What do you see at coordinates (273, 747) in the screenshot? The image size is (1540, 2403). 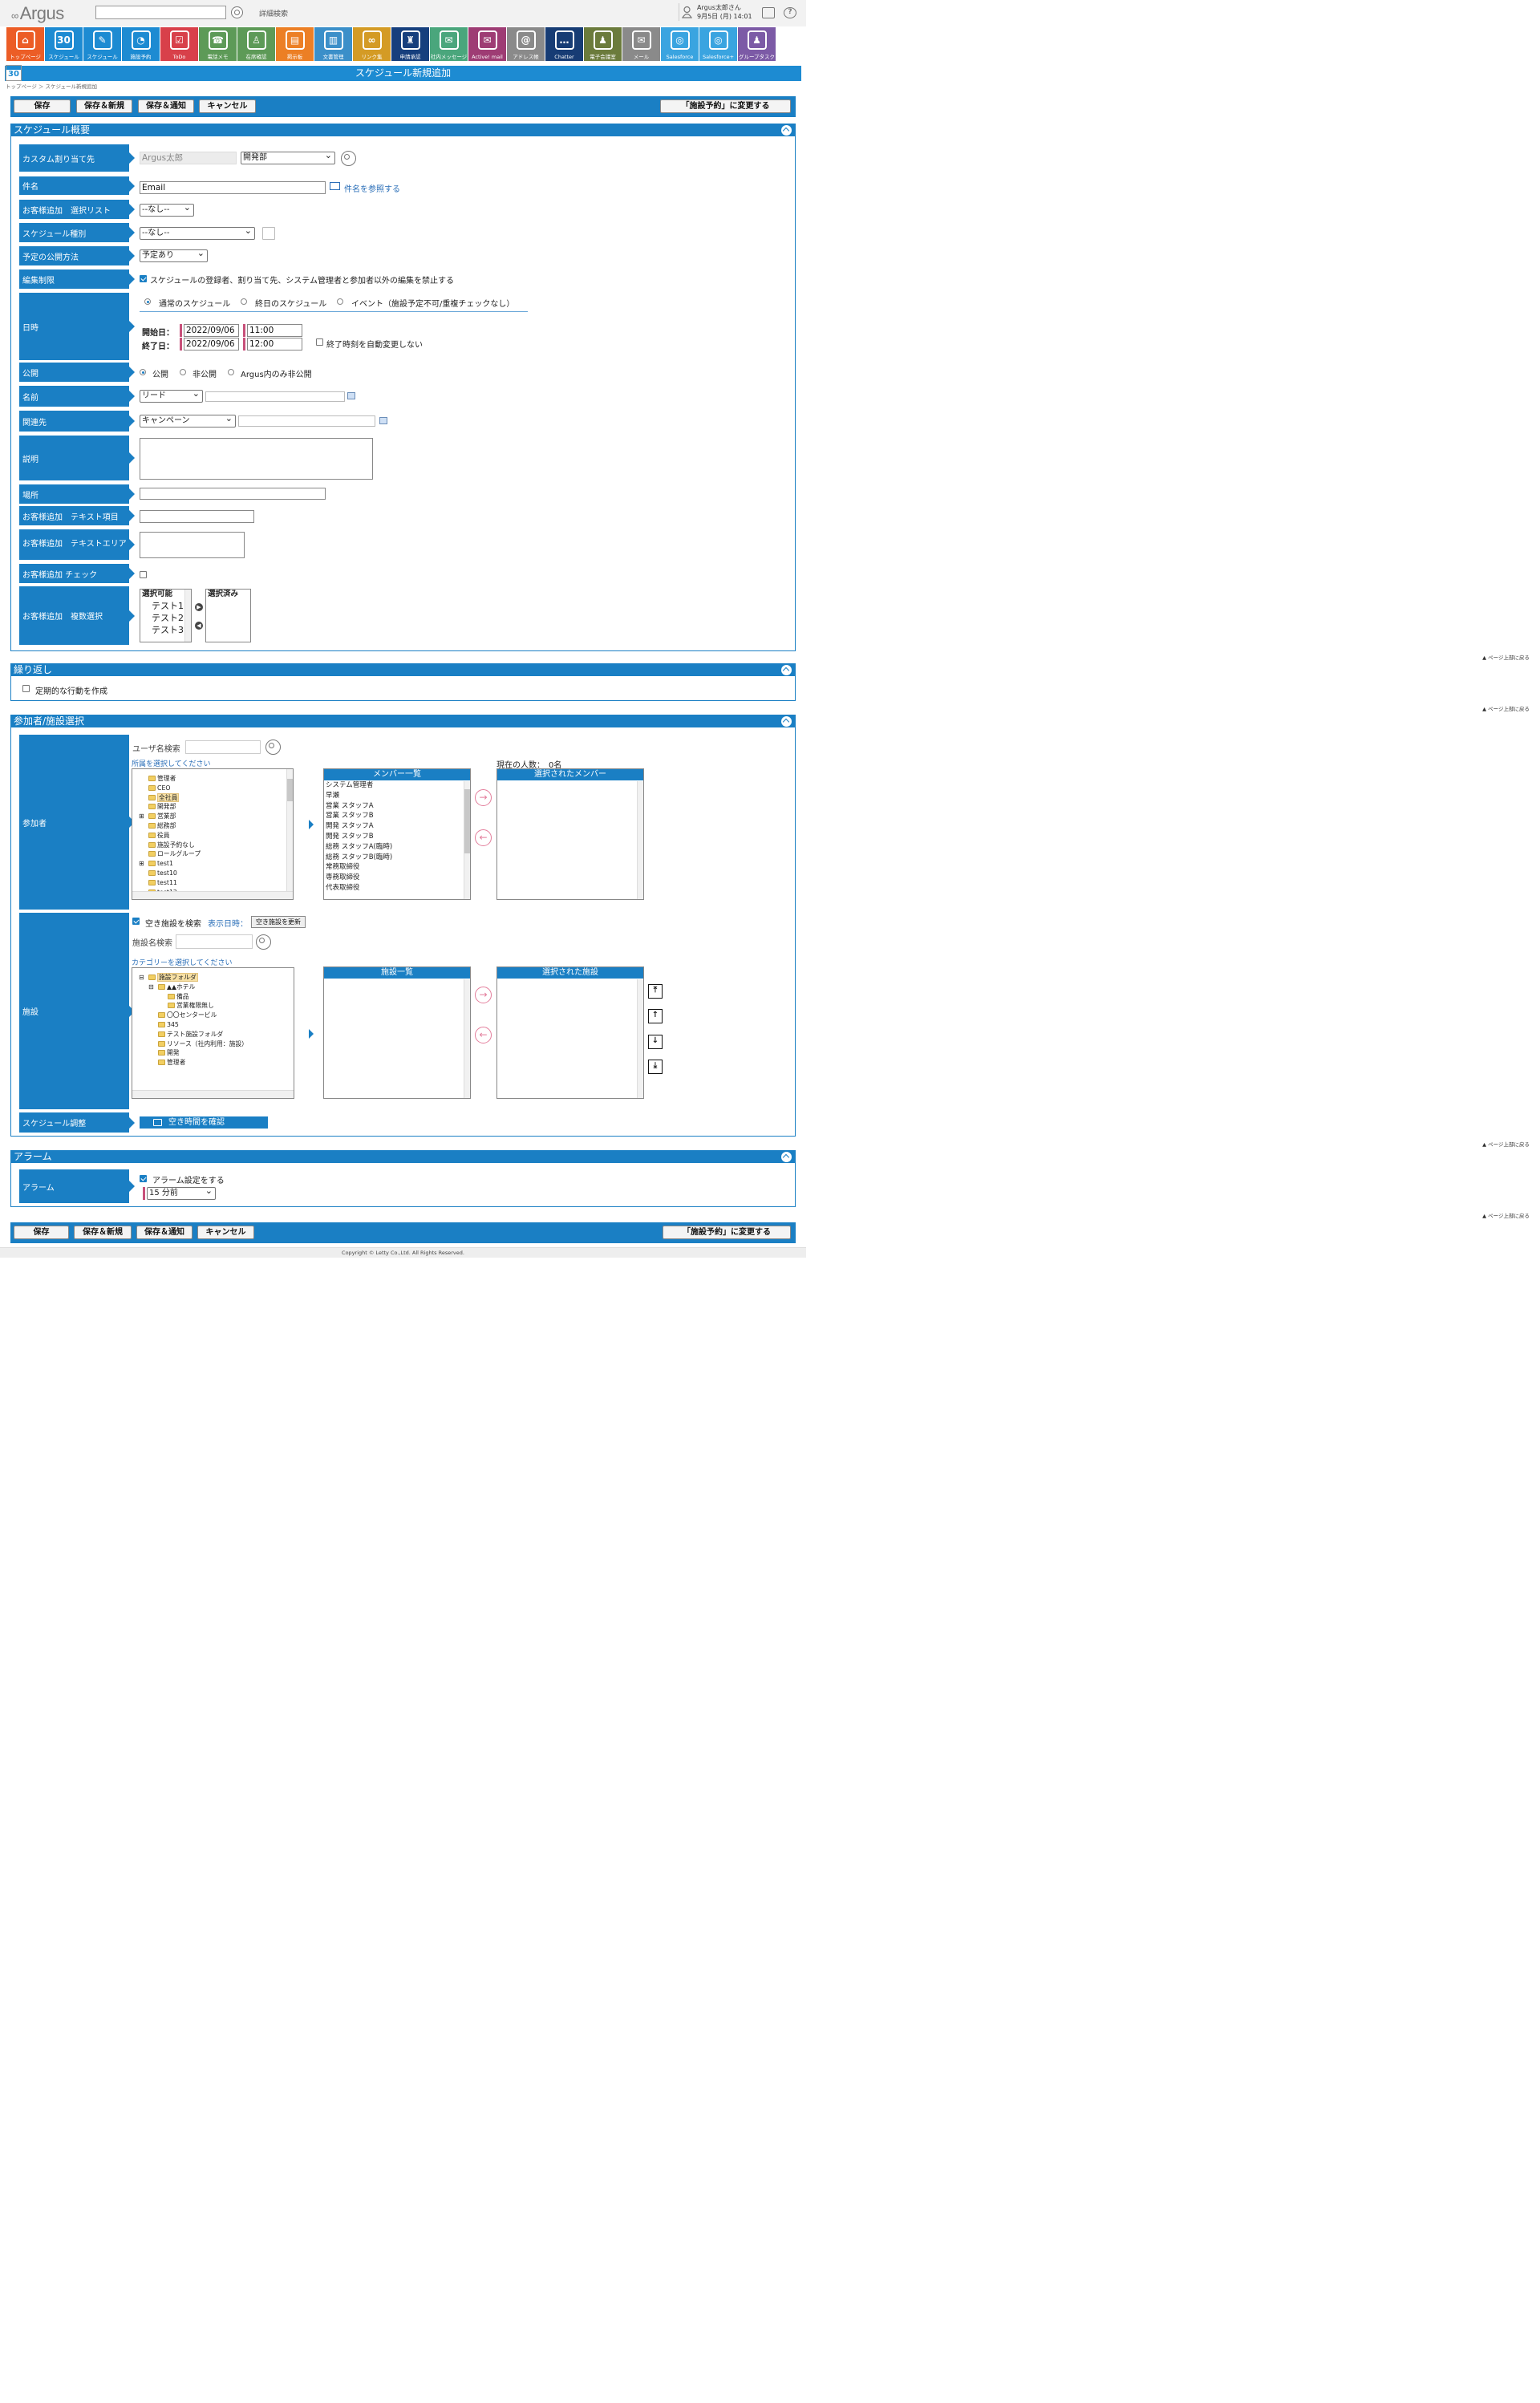 I see `user-search-icon` at bounding box center [273, 747].